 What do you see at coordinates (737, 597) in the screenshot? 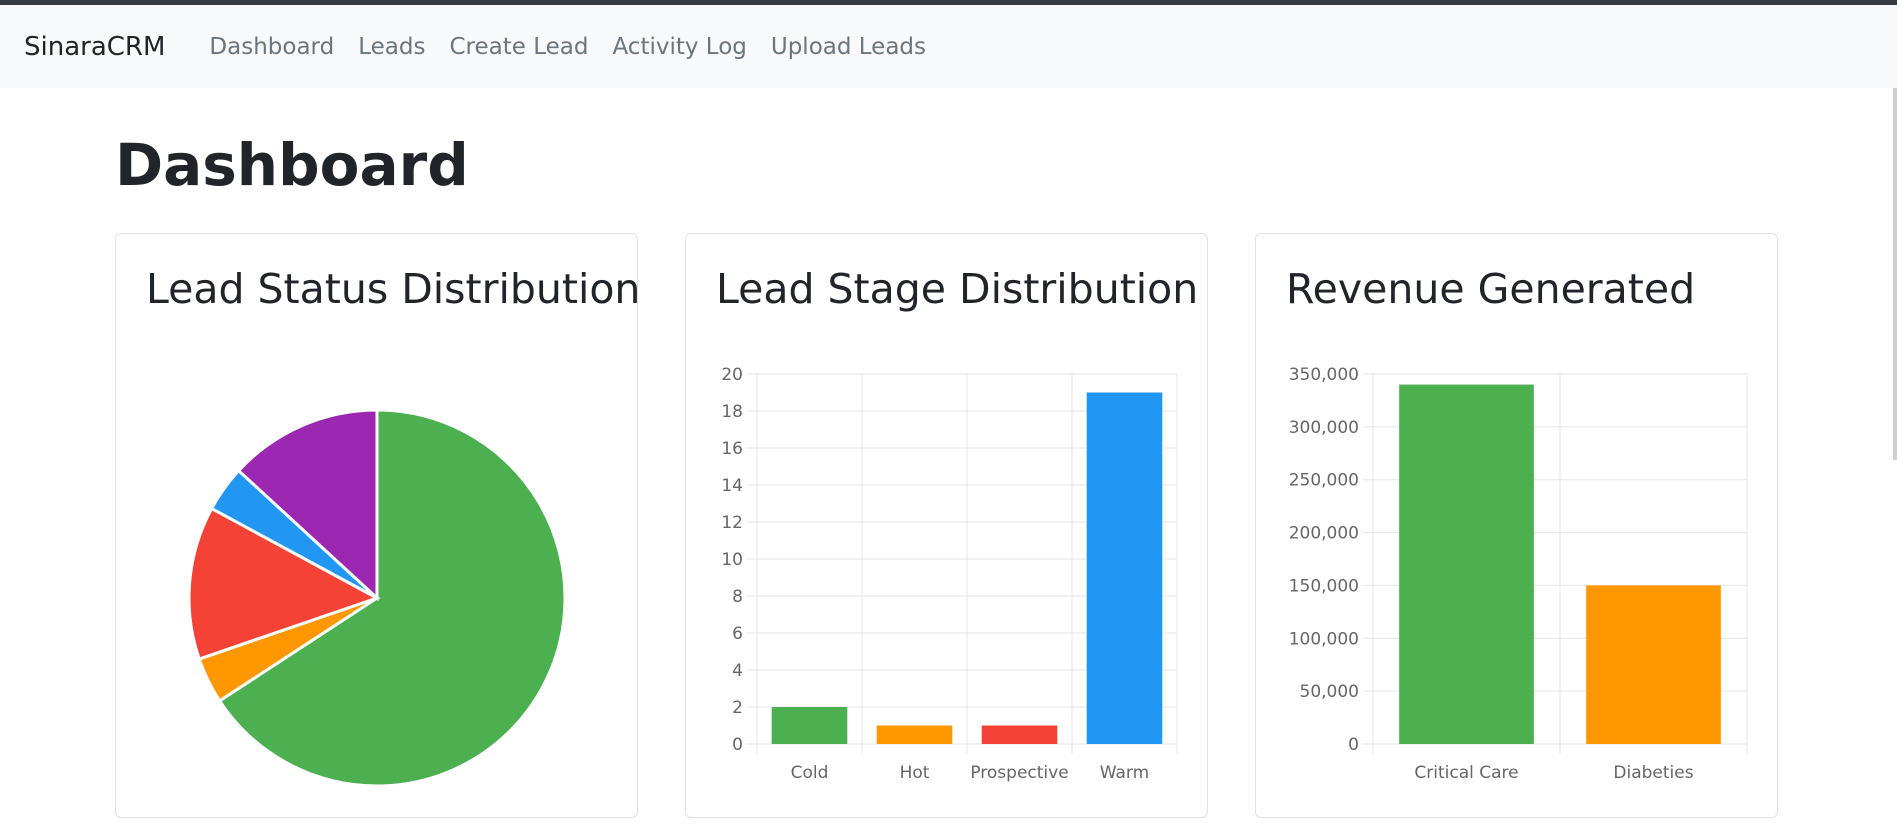
I see `y-tick-label: 8` at bounding box center [737, 597].